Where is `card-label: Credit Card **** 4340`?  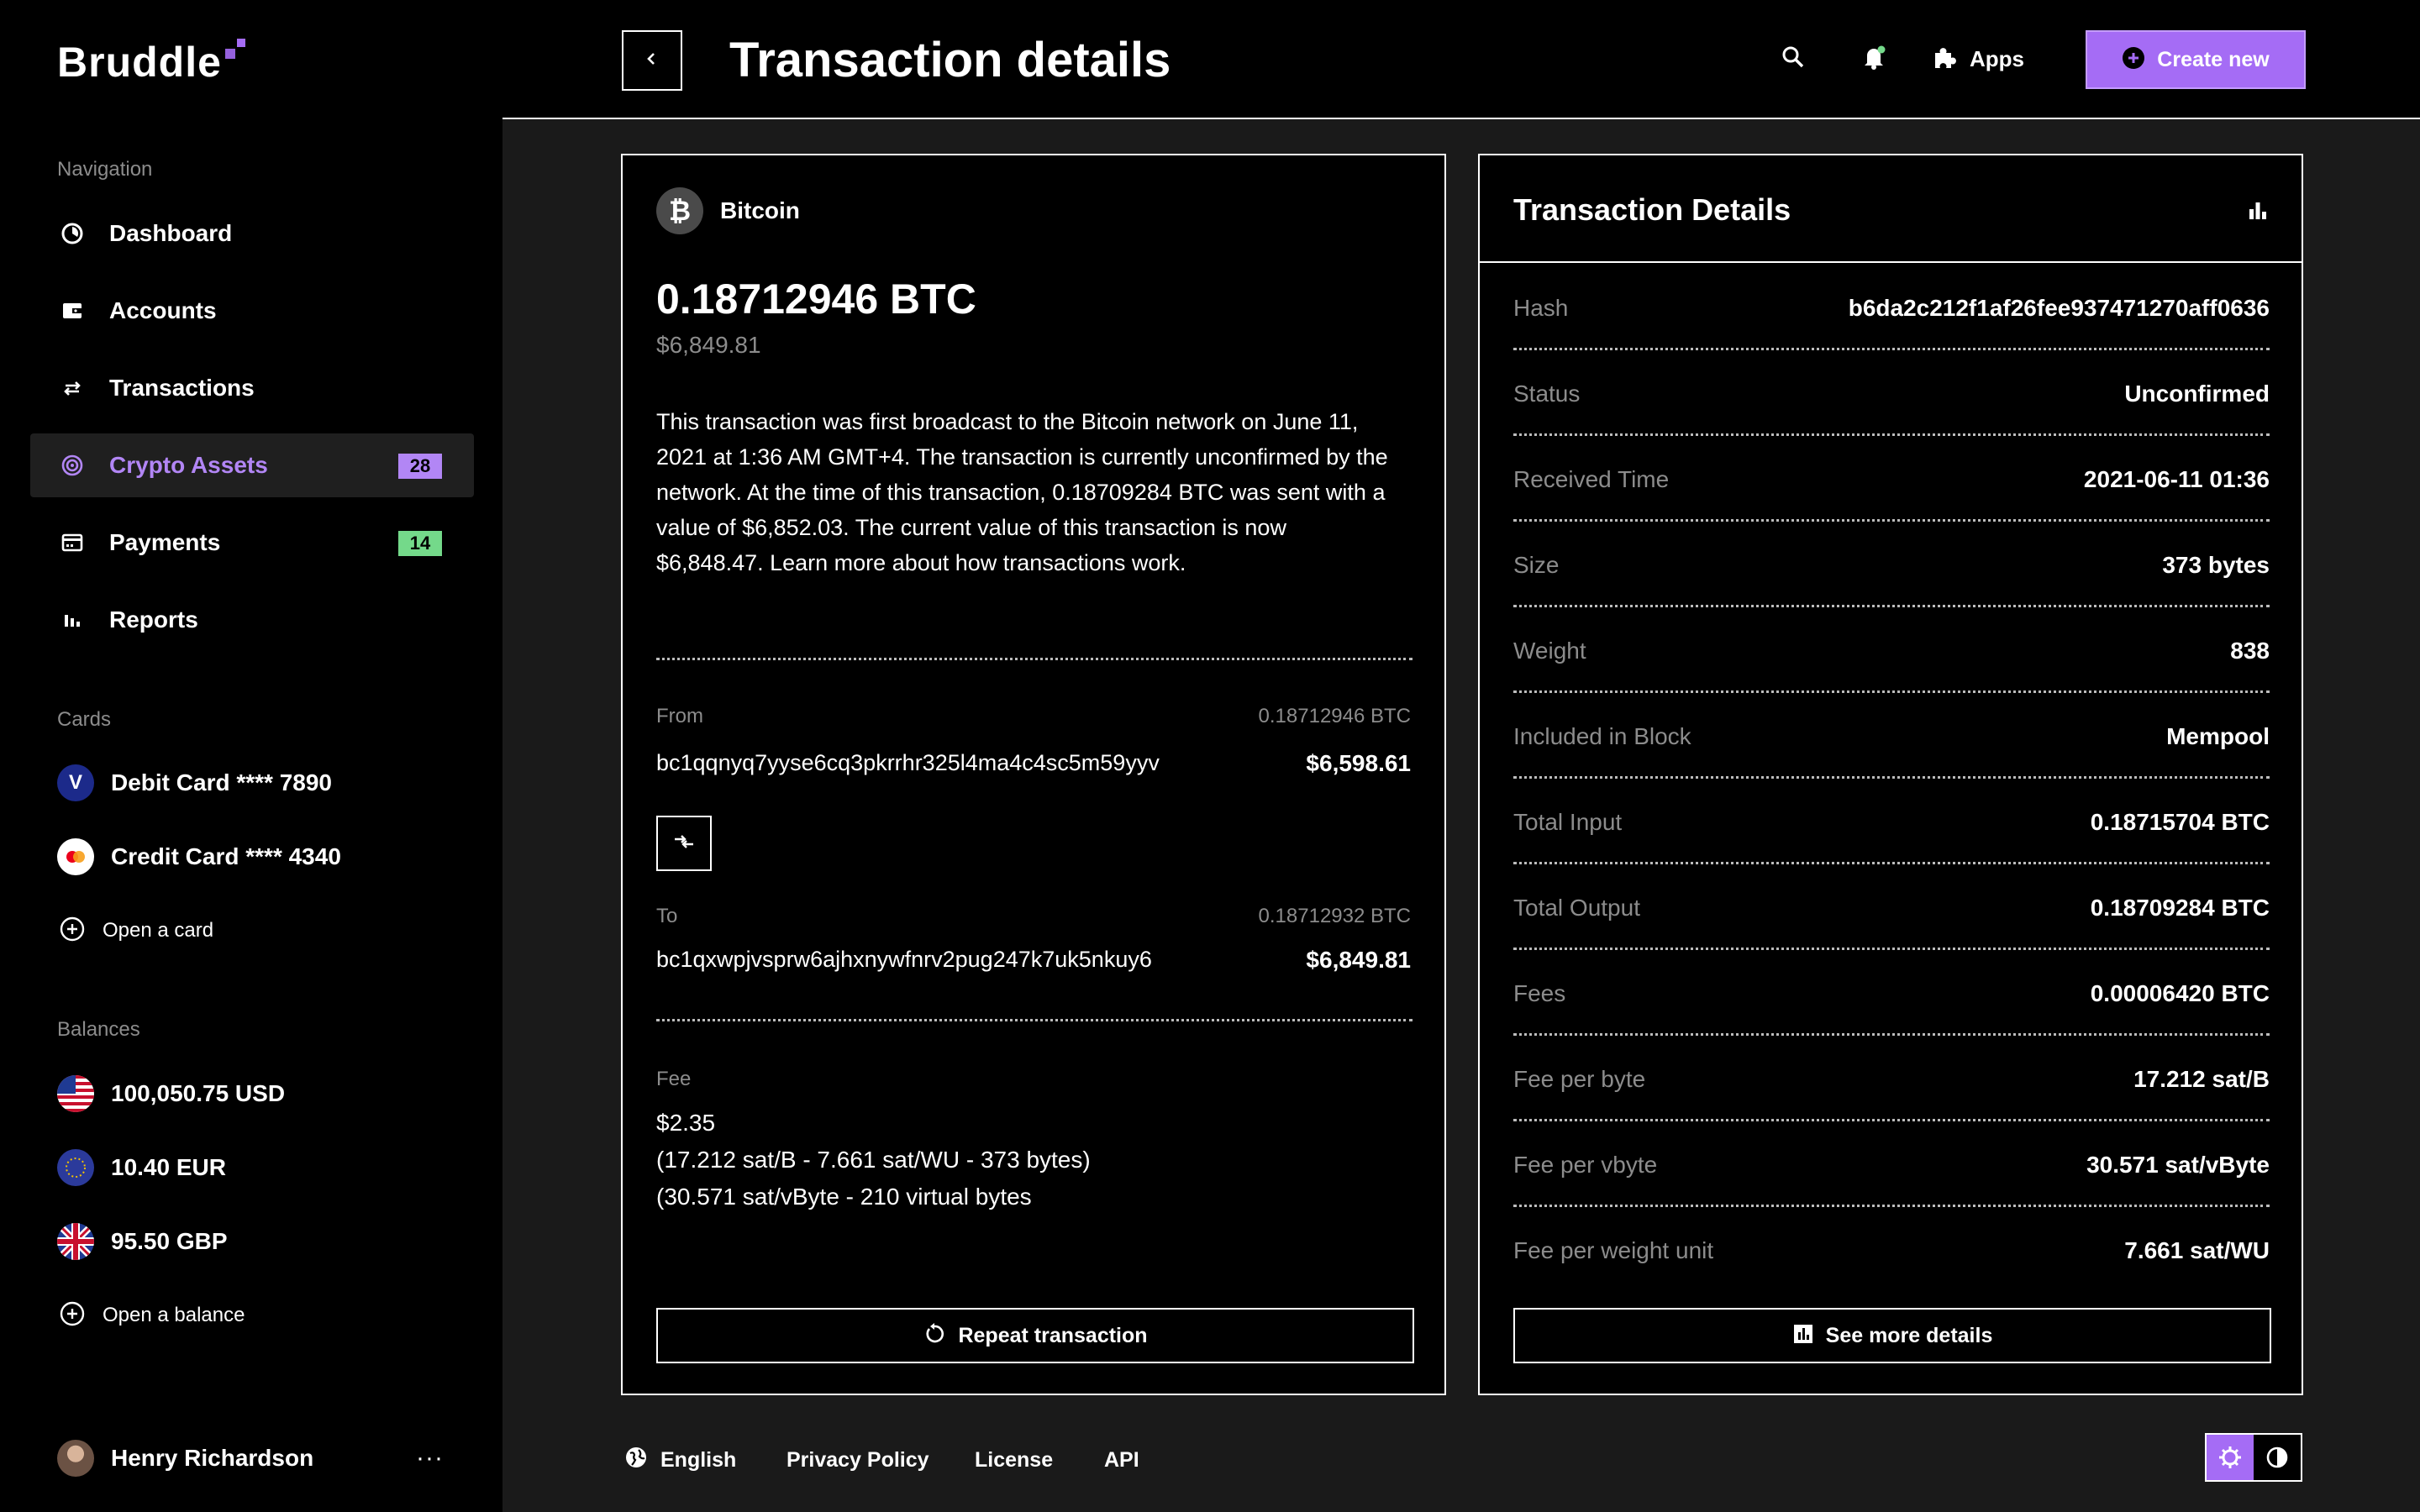
card-label: Credit Card **** 4340 is located at coordinates (226, 856).